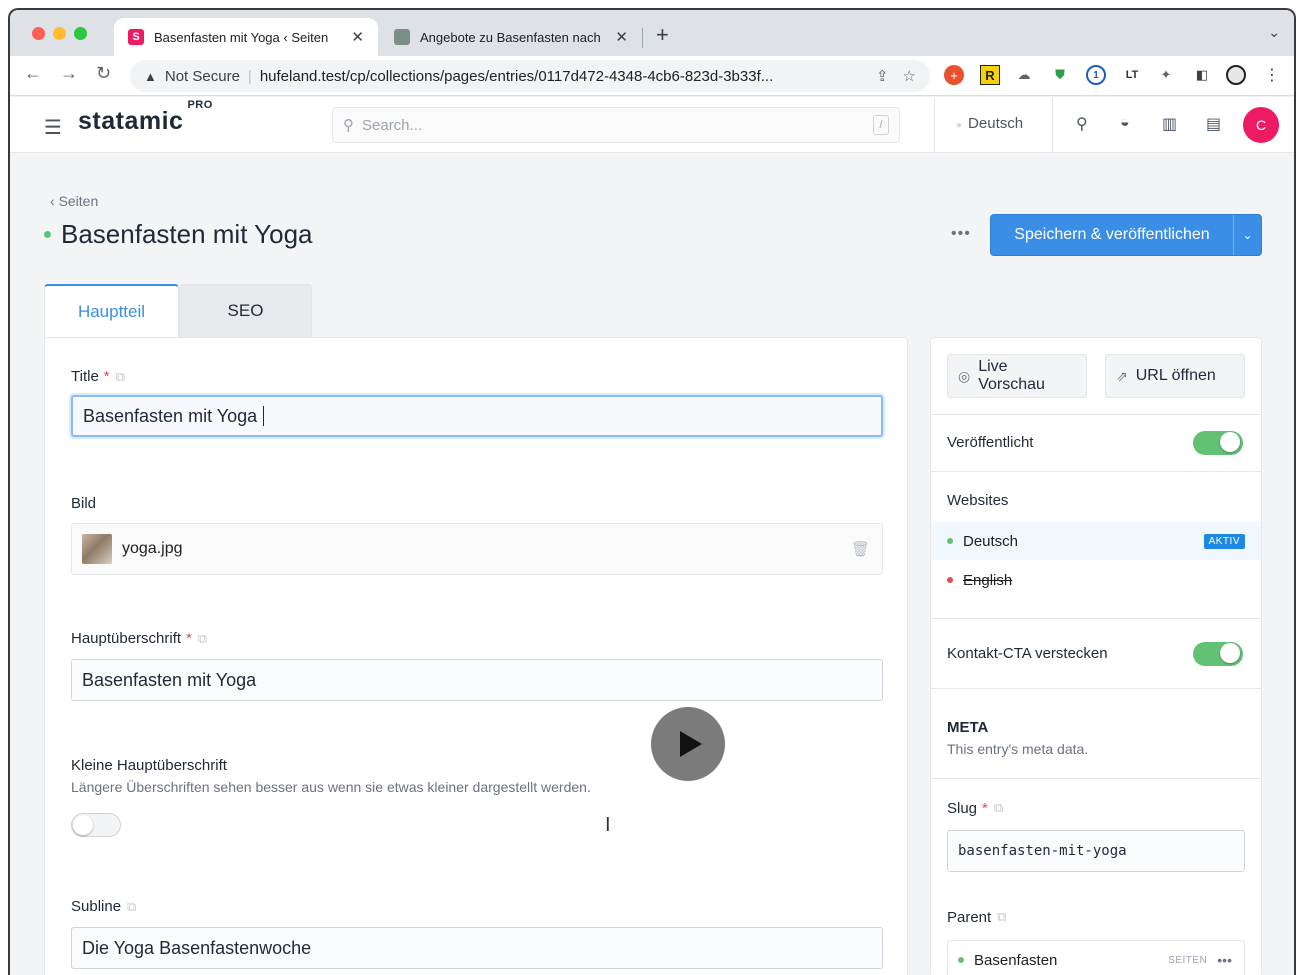 The height and width of the screenshot is (975, 1298). I want to click on save-publish-label: Speichern & veröffentlichen, so click(1112, 235).